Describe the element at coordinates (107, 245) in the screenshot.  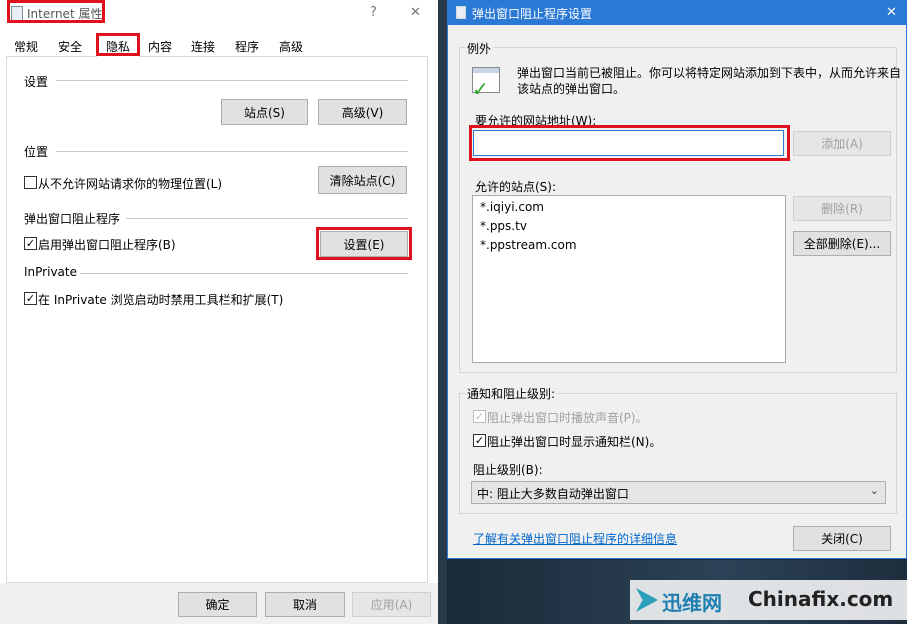
I see `popup-checkbox-label: 启用弹出窗口阻止程序(B)` at that location.